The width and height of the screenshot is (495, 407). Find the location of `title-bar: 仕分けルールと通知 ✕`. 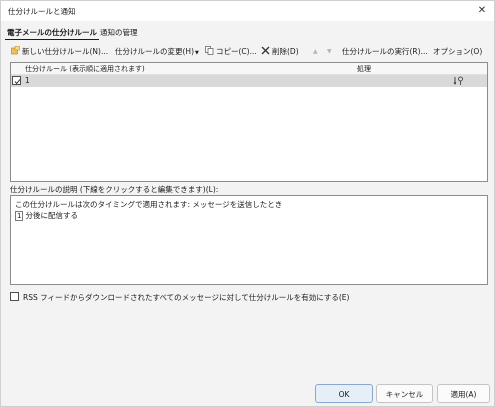

title-bar: 仕分けルールと通知 ✕ is located at coordinates (247, 11).